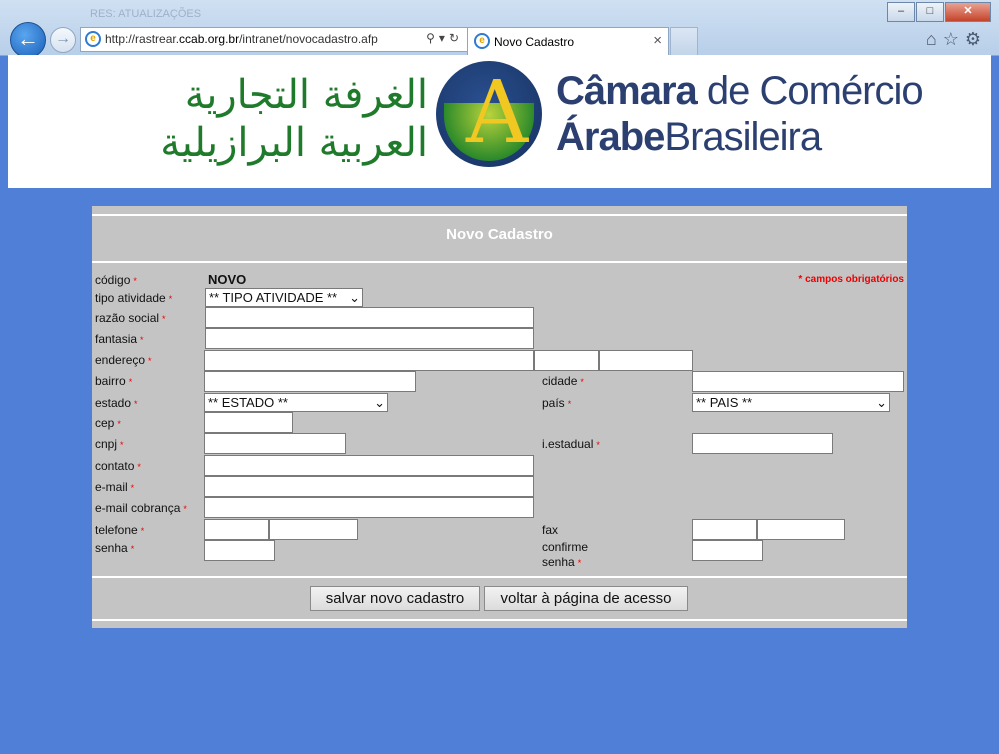  I want to click on star-icon: ☆, so click(954, 39).